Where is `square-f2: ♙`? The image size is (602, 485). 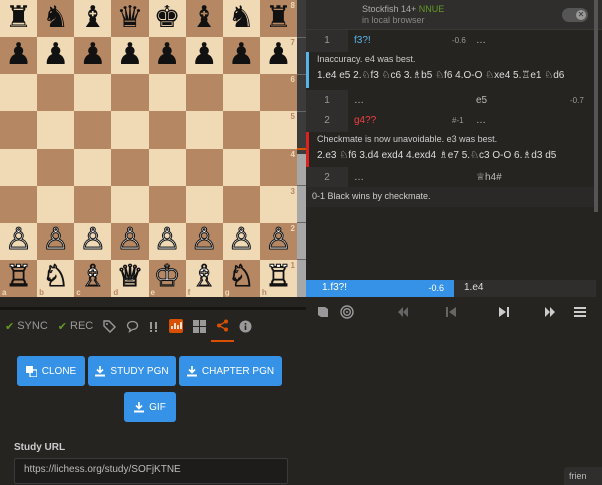
square-f2: ♙ is located at coordinates (204, 241).